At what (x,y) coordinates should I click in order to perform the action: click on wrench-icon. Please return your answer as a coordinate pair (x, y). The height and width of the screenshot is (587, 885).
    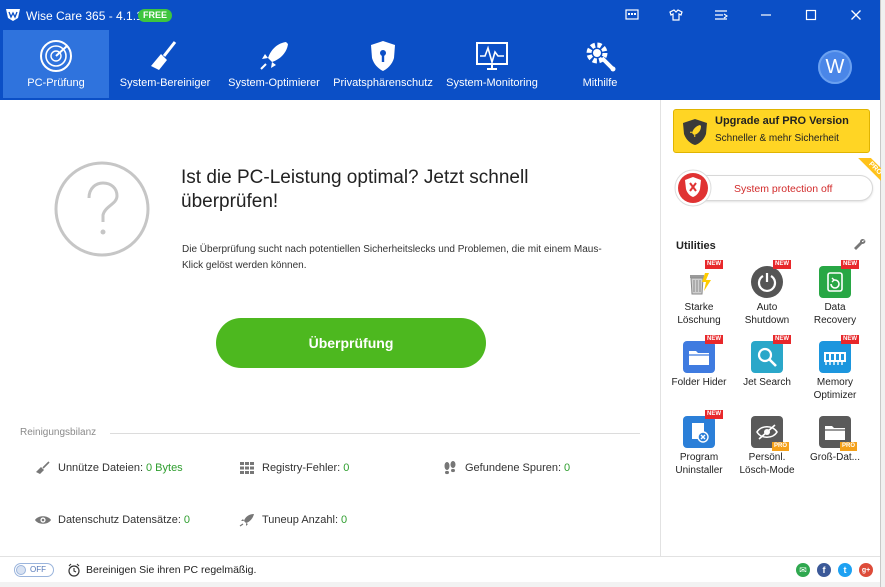
    Looking at the image, I should click on (860, 245).